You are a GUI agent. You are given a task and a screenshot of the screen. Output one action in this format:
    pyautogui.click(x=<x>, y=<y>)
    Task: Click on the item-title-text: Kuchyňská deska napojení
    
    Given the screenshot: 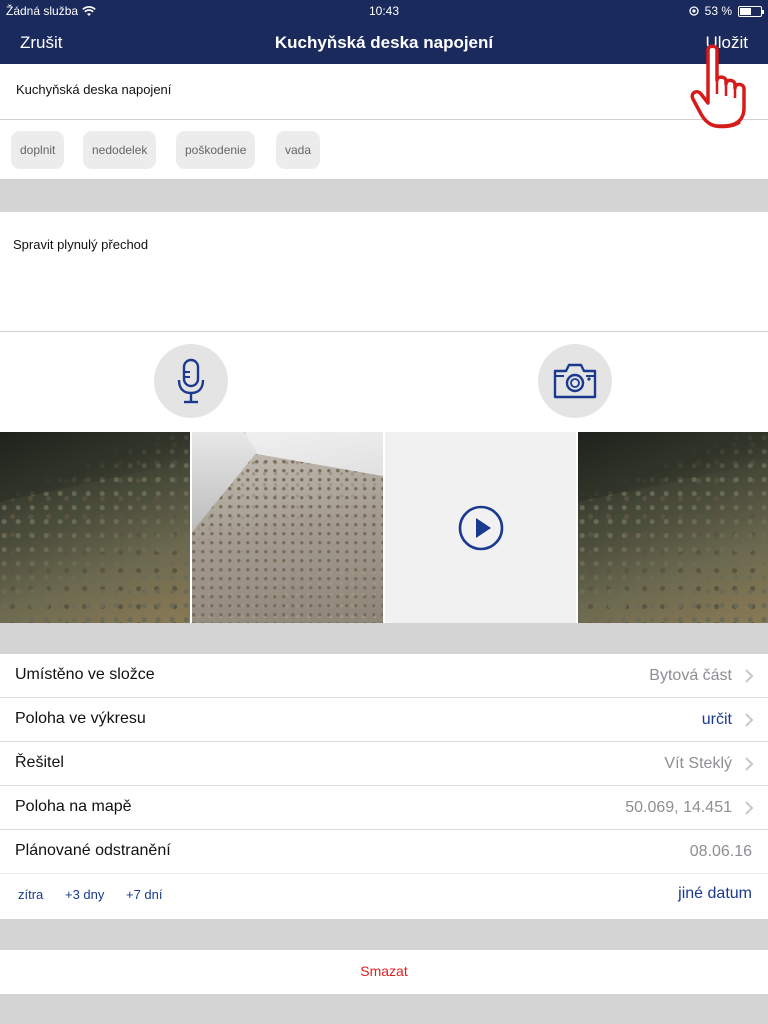 What is the action you would take?
    pyautogui.click(x=94, y=89)
    